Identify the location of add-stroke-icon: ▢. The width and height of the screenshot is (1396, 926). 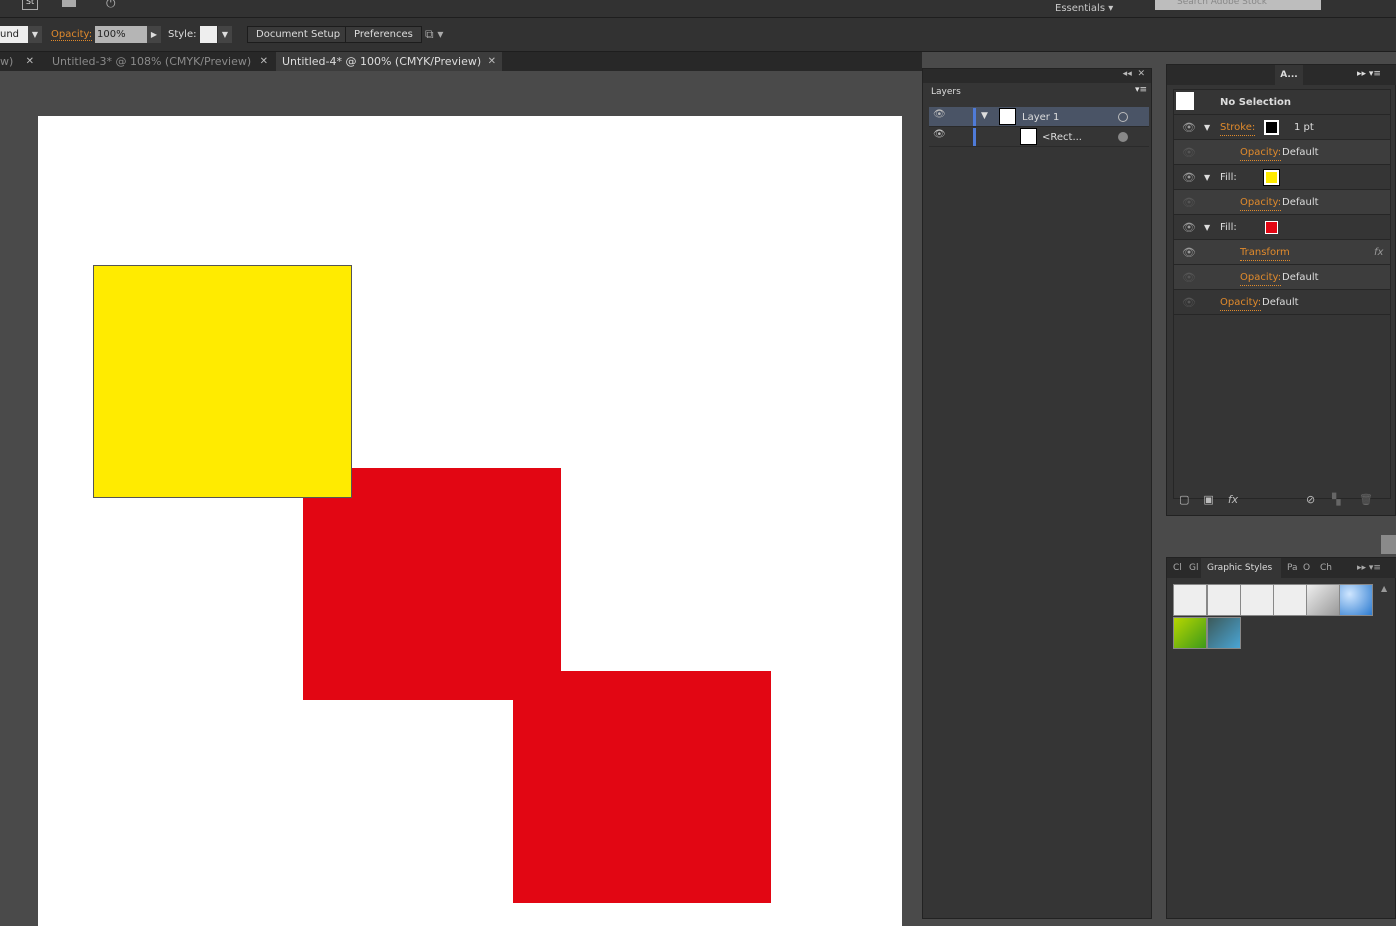
(1184, 499).